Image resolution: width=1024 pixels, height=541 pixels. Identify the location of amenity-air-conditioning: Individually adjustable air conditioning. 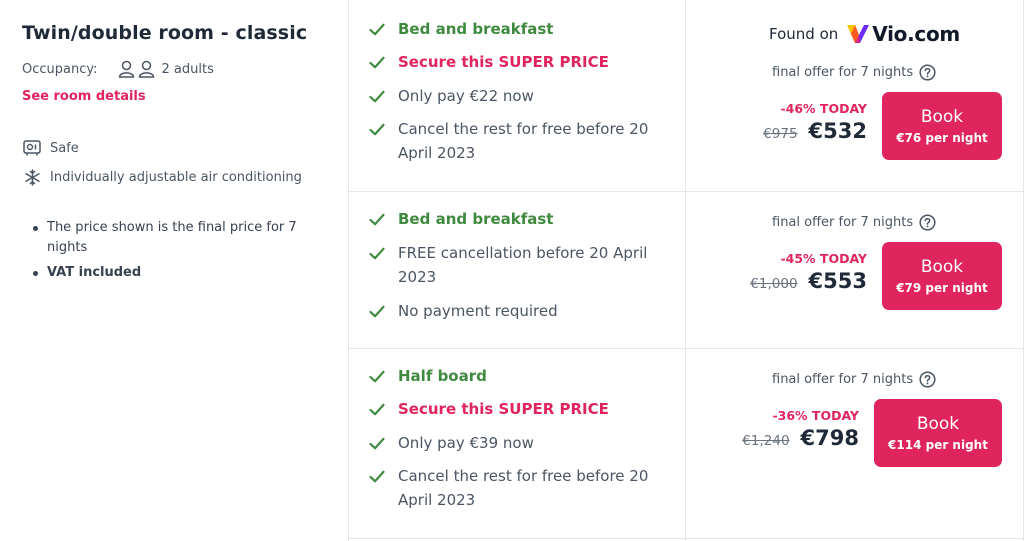
(162, 177).